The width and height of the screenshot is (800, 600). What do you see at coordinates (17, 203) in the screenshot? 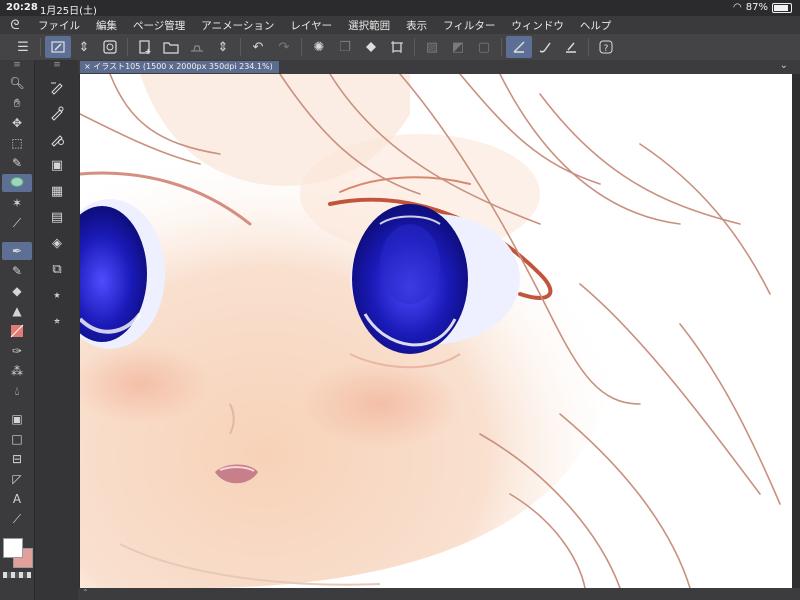
I see `magic-wand-icon: ✶` at bounding box center [17, 203].